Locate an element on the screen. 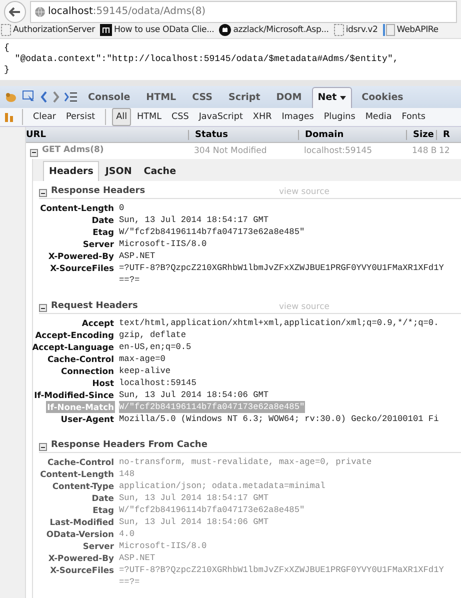 This screenshot has height=598, width=461. section-title: Response Headers From Cache is located at coordinates (159, 446).